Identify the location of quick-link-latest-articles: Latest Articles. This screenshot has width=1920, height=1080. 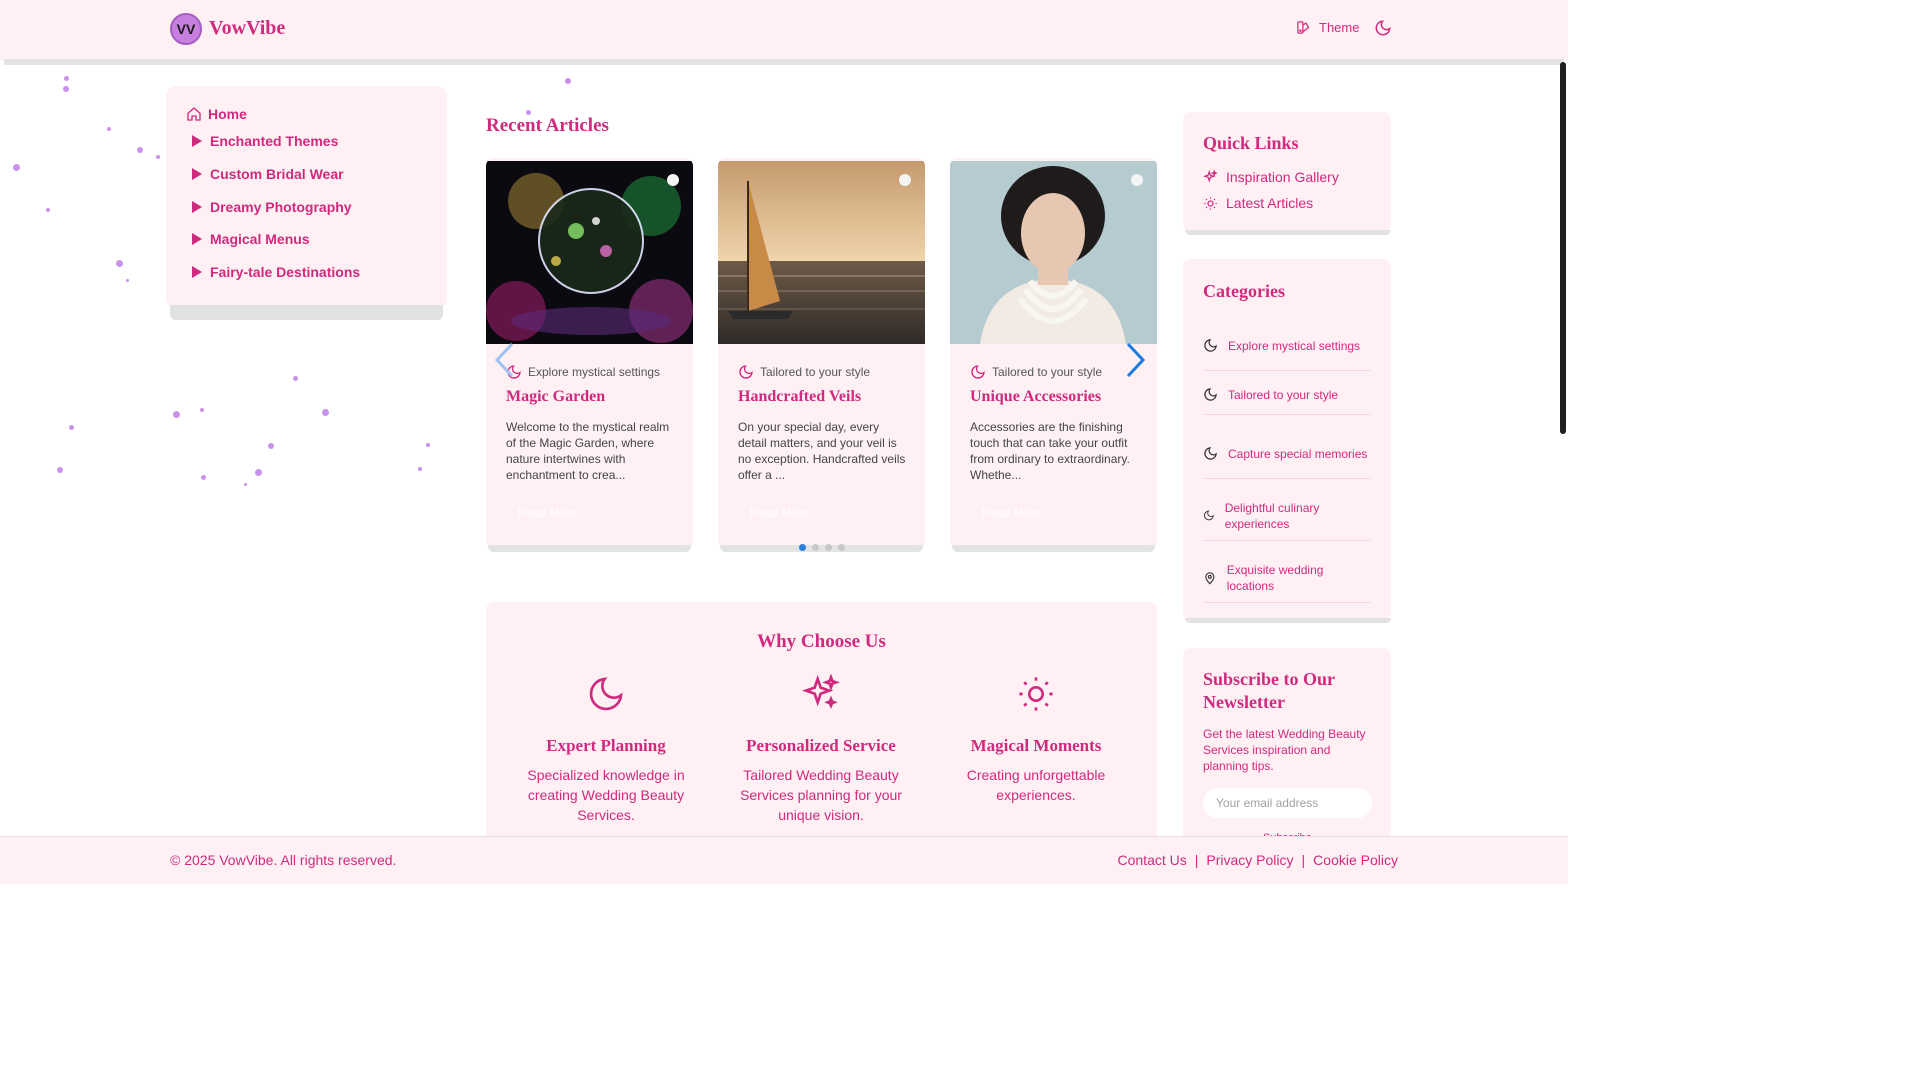
(1258, 203).